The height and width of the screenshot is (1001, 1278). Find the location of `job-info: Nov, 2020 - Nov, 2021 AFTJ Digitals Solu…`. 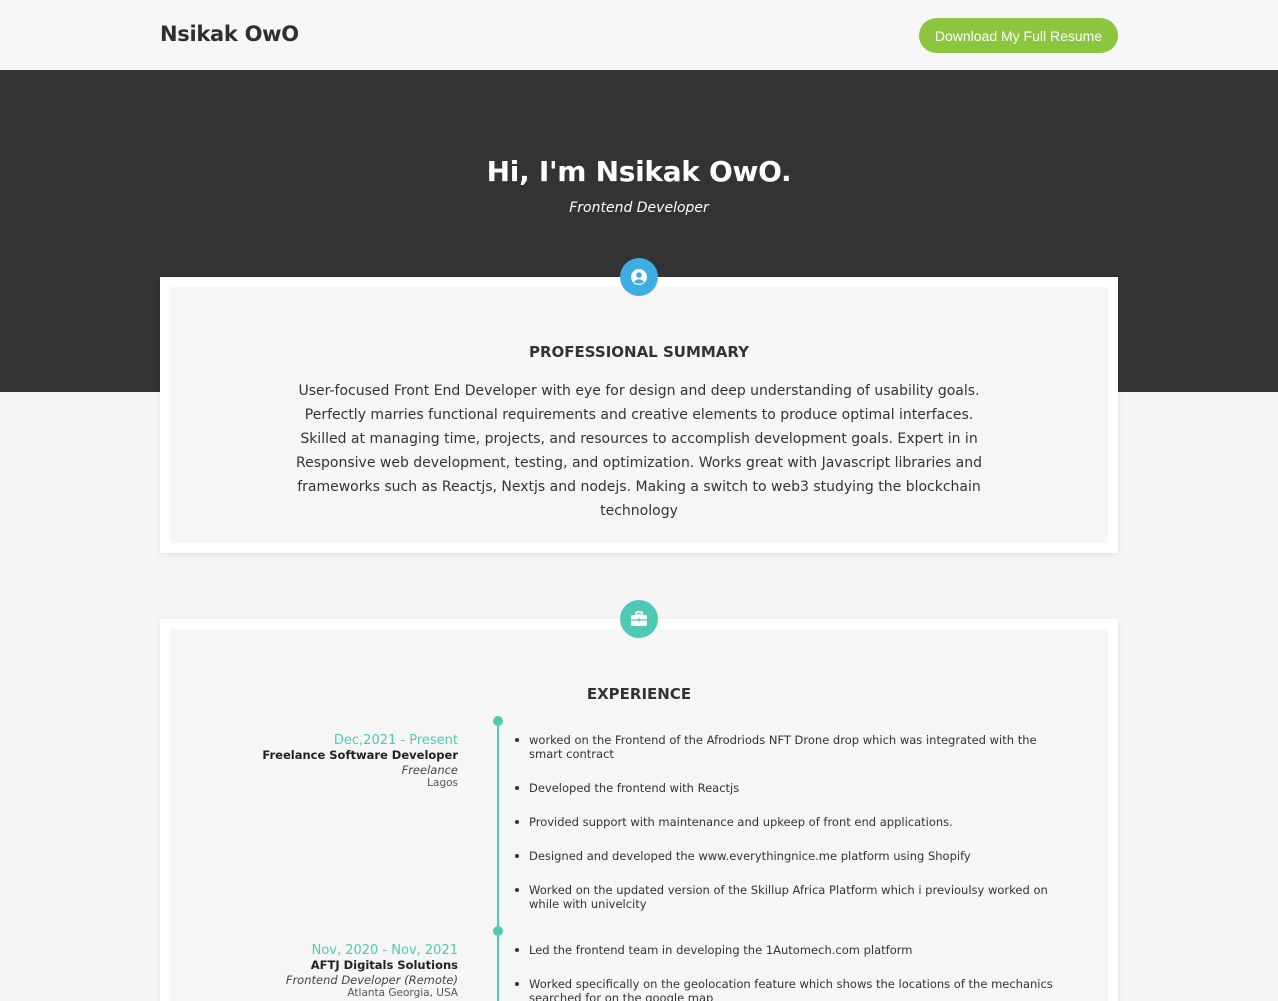

job-info: Nov, 2020 - Nov, 2021 AFTJ Digitals Solu… is located at coordinates (334, 971).